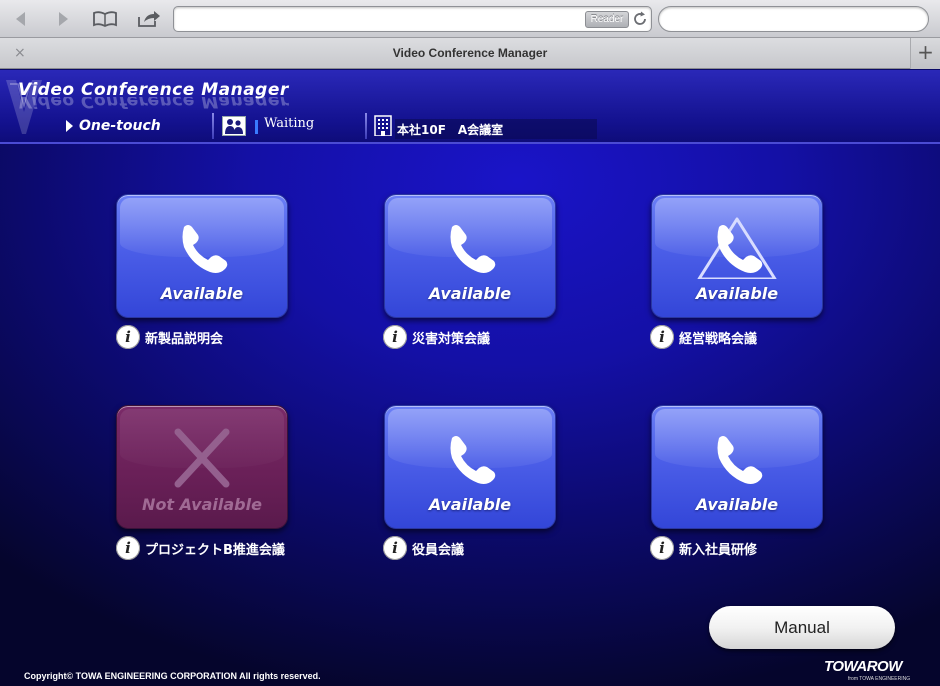  Describe the element at coordinates (184, 339) in the screenshot. I see `conference-name-label: 新製品説明会` at that location.